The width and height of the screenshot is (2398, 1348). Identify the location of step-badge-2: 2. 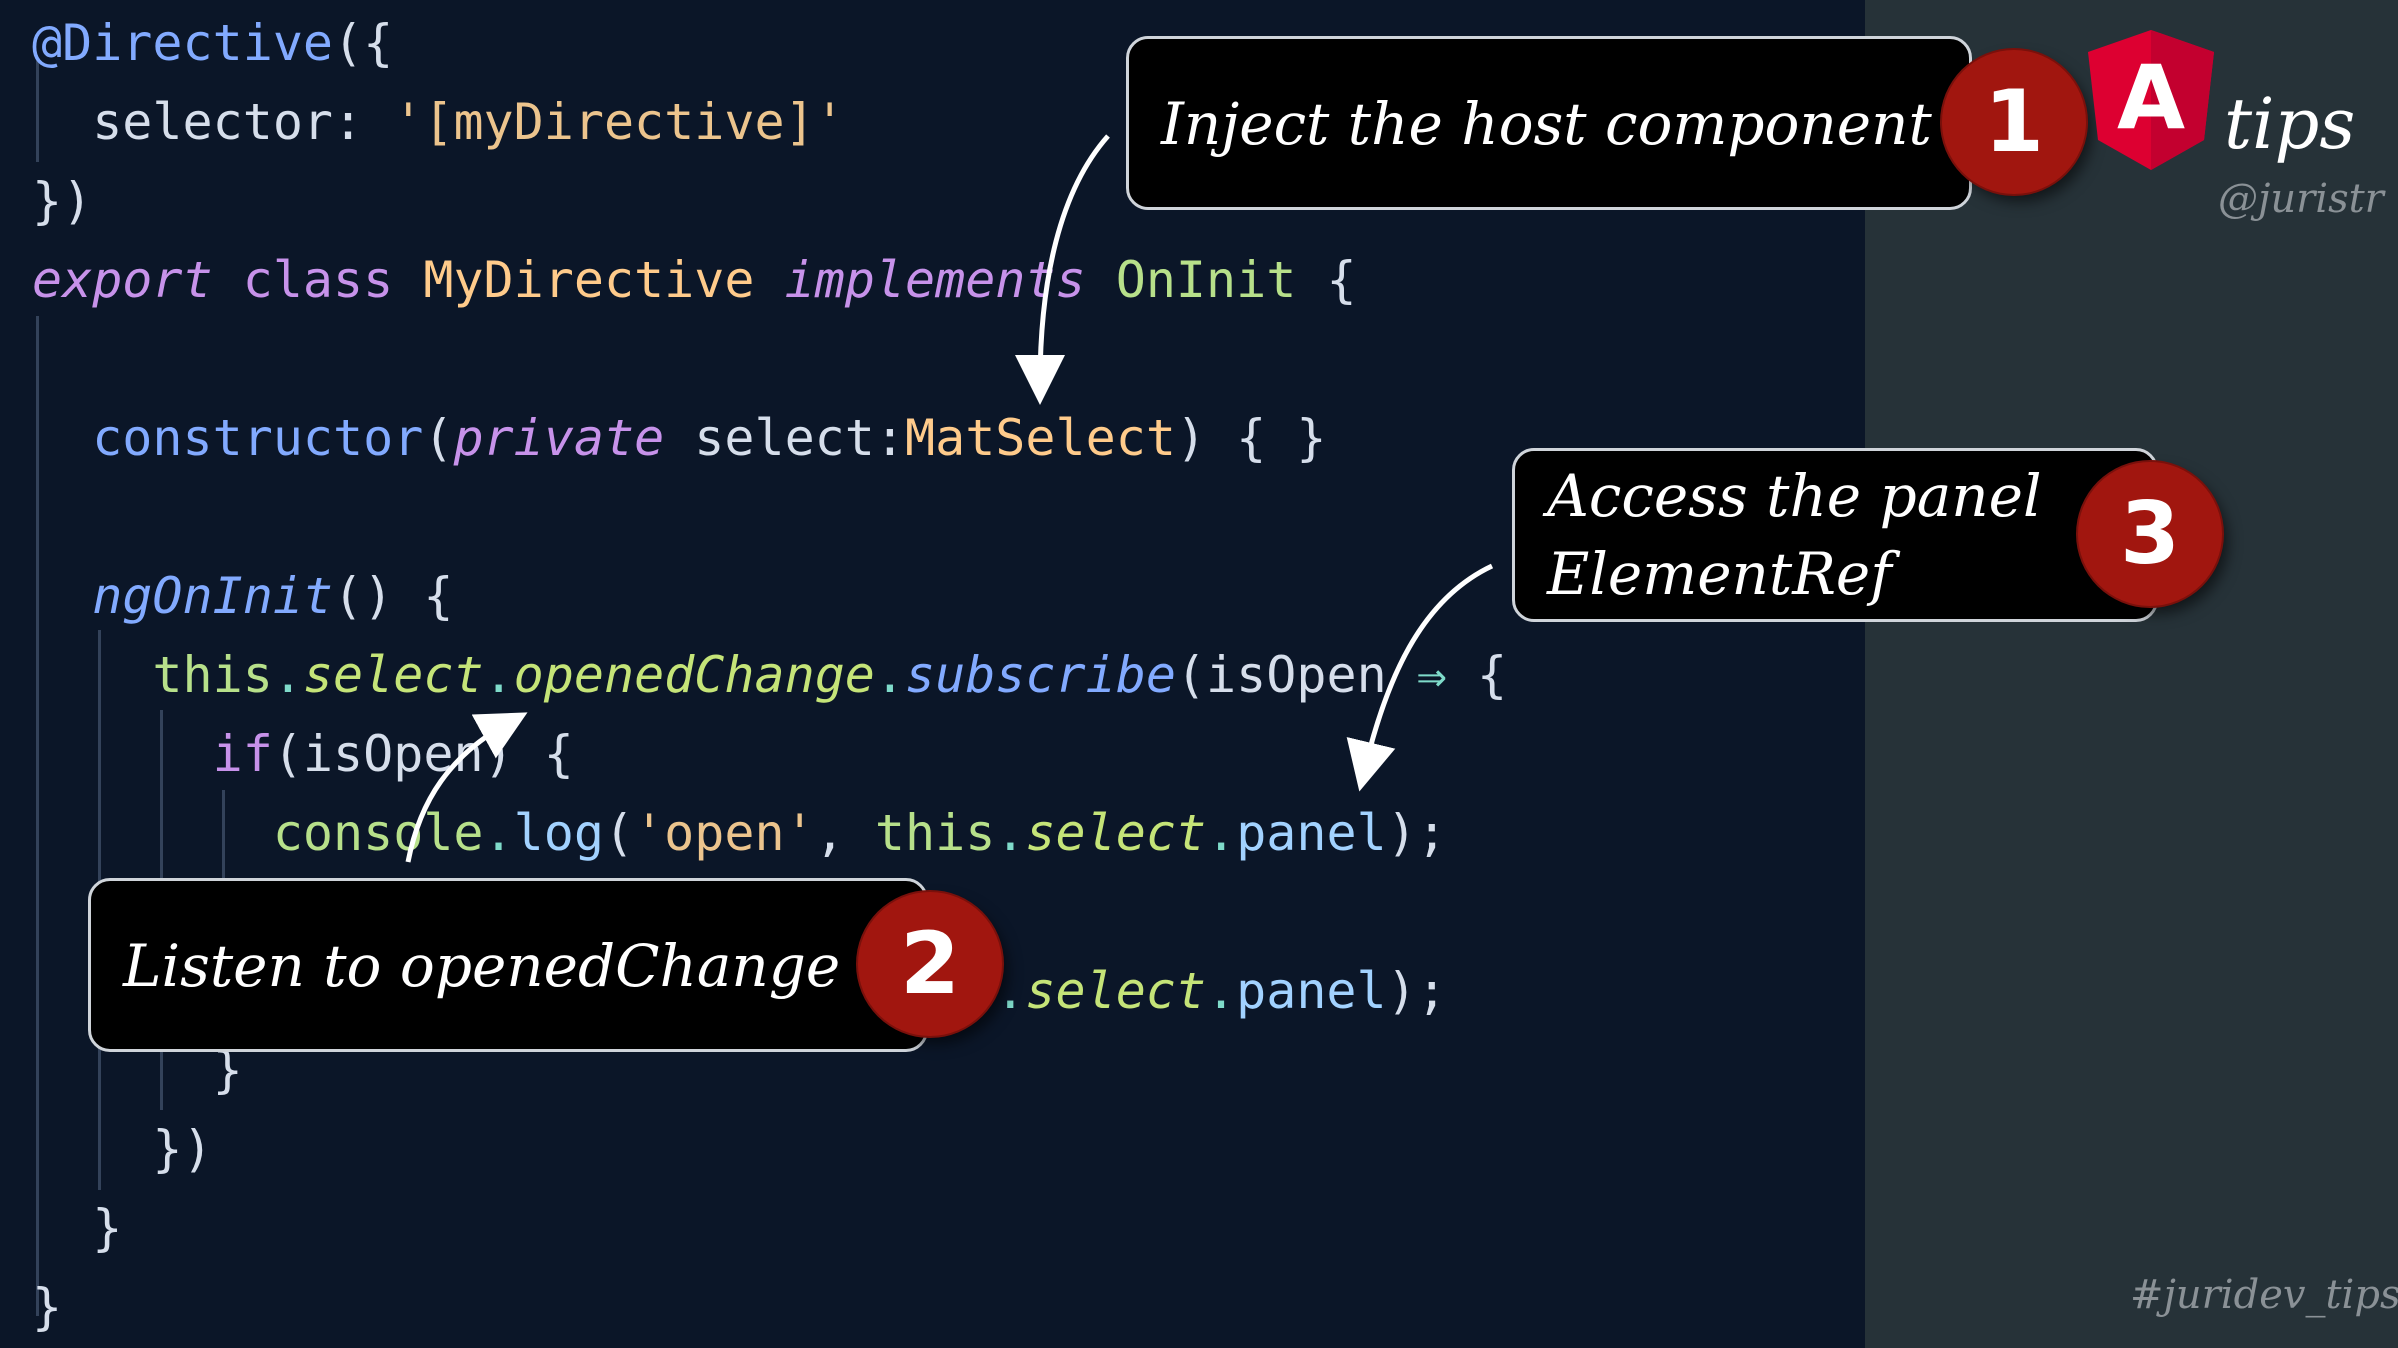
(930, 964).